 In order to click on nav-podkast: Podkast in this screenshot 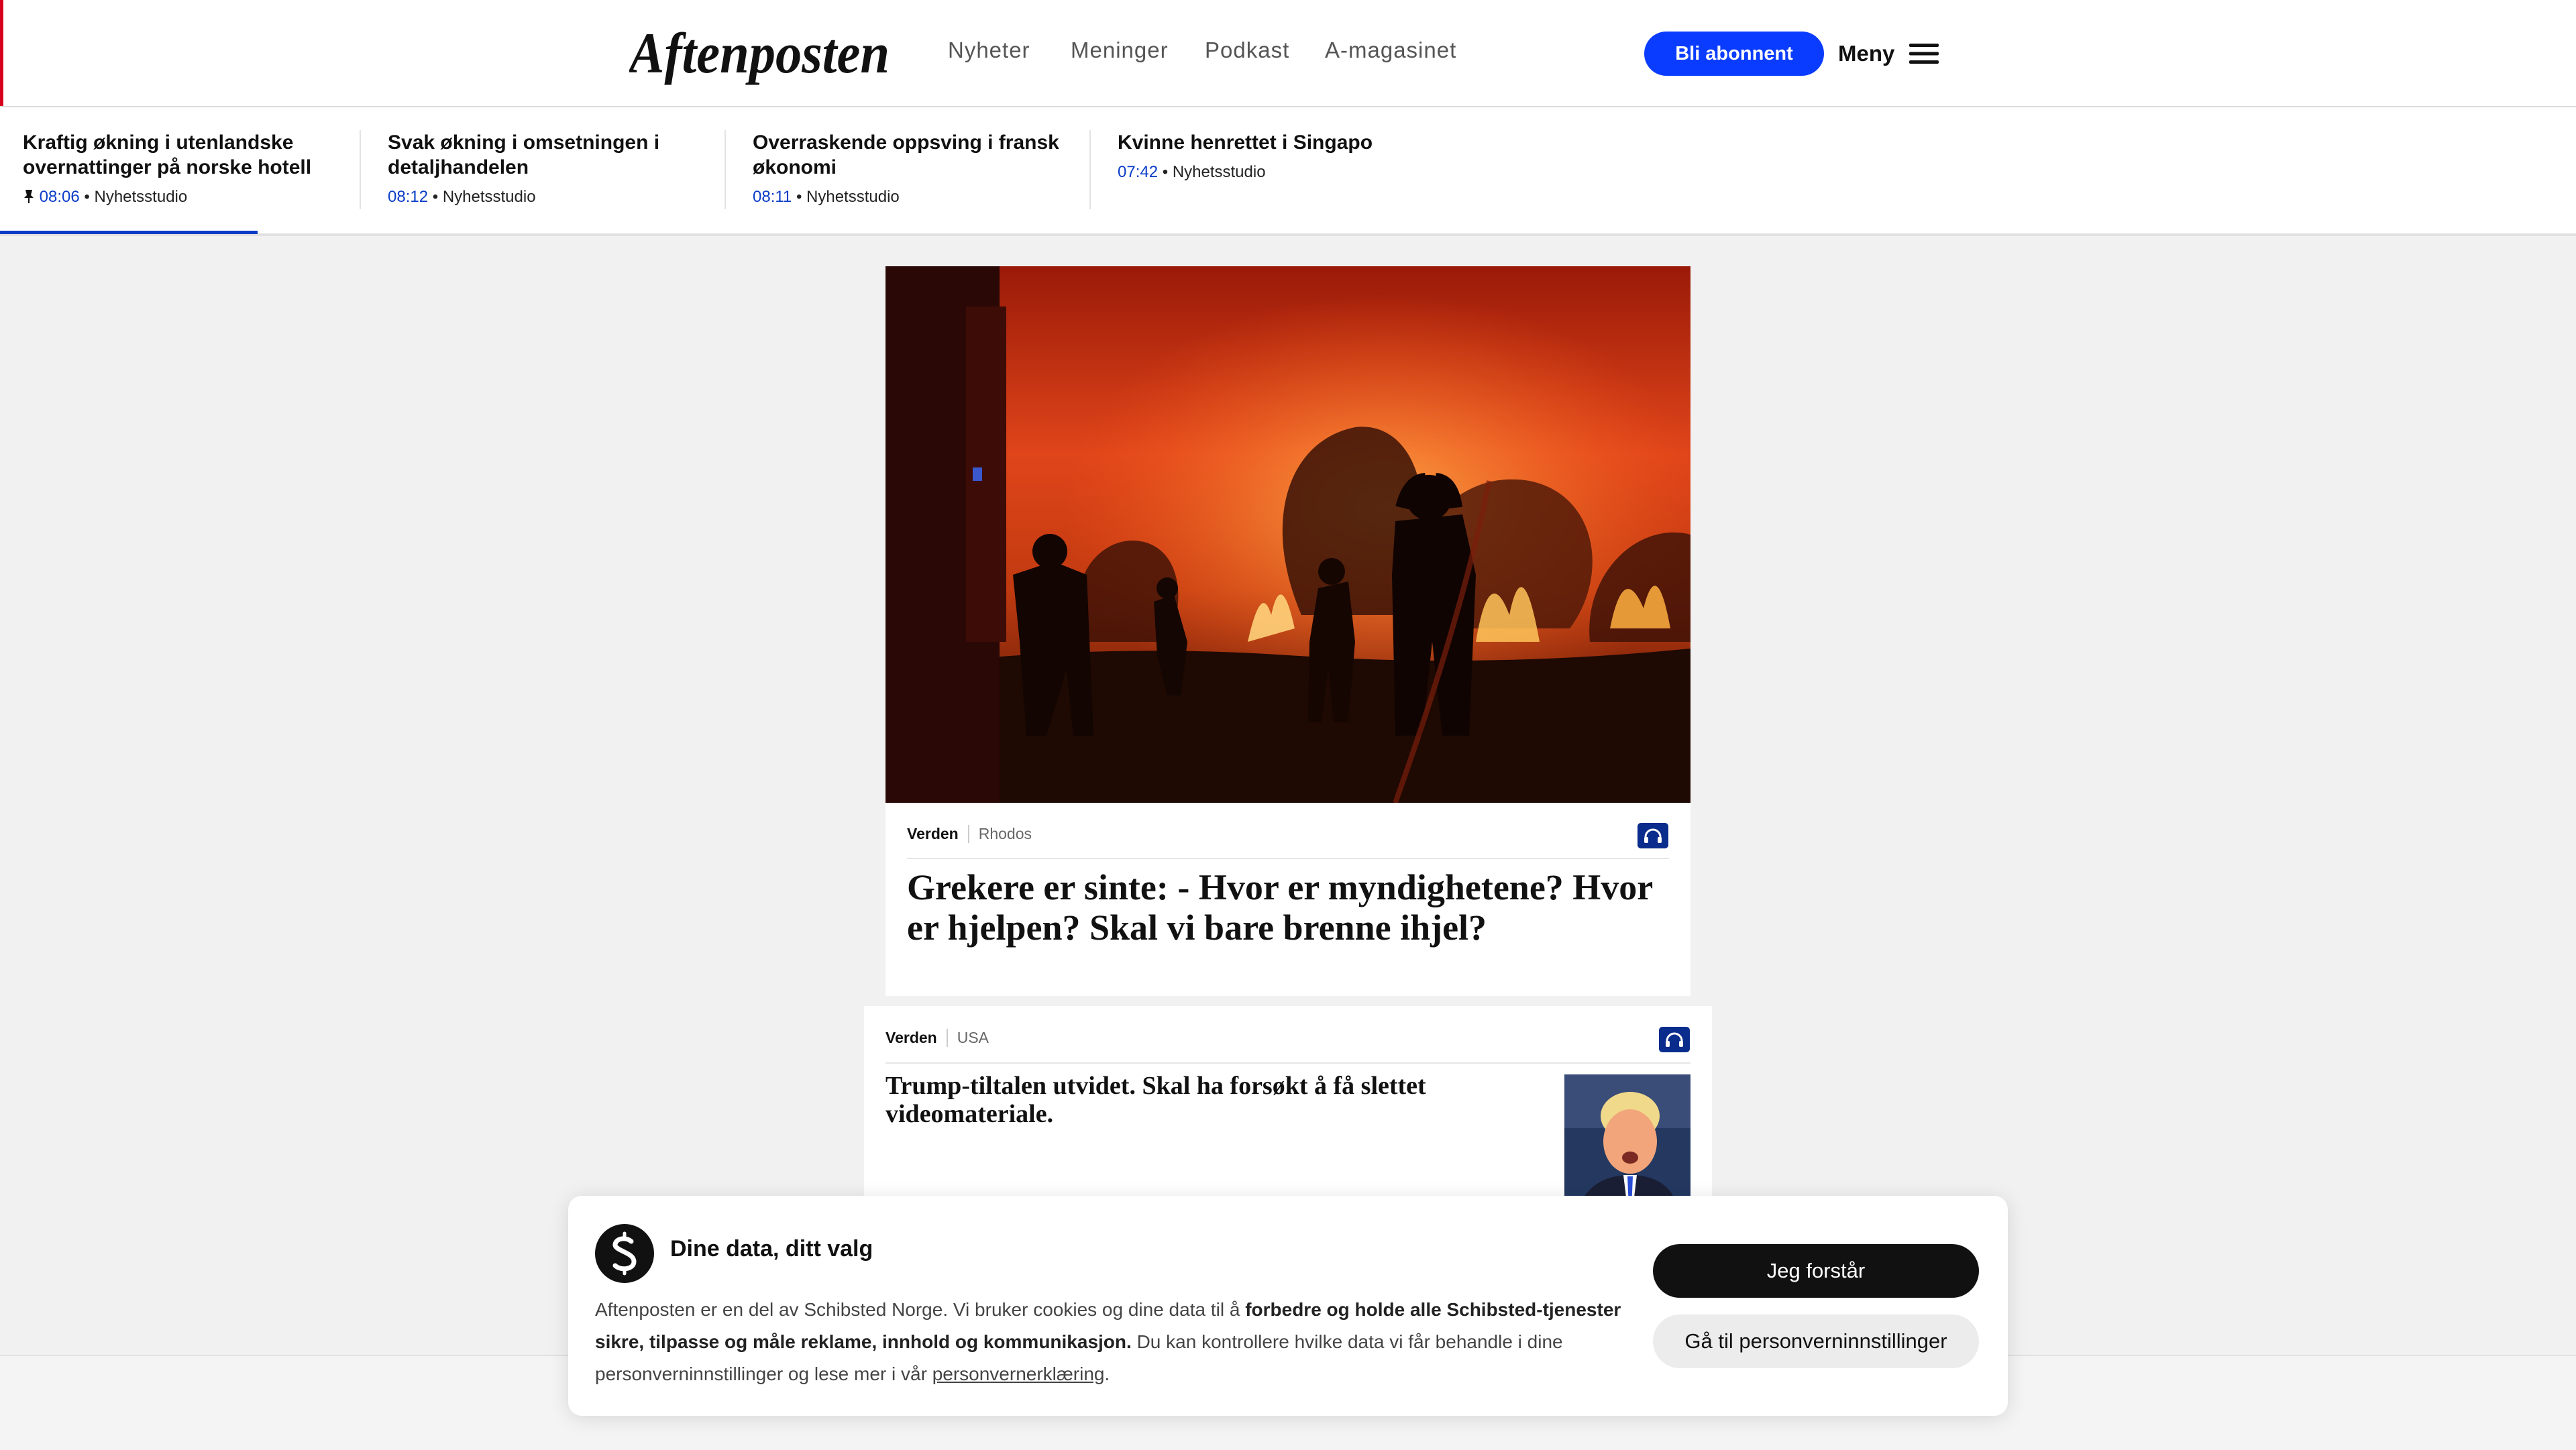, I will do `click(1247, 50)`.